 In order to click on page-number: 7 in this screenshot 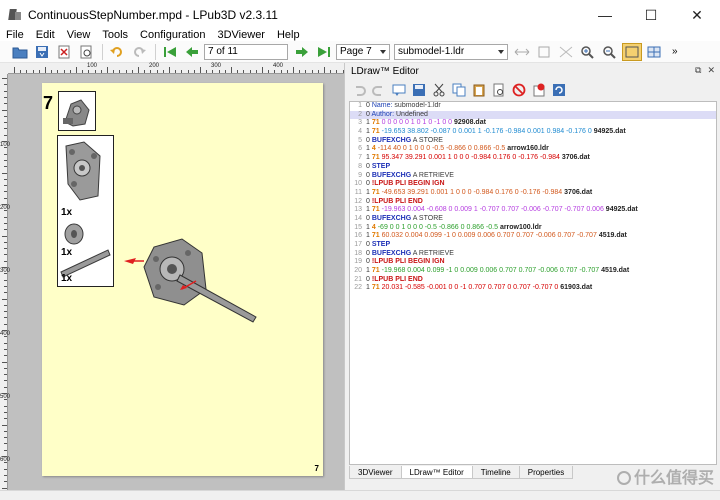, I will do `click(317, 468)`.